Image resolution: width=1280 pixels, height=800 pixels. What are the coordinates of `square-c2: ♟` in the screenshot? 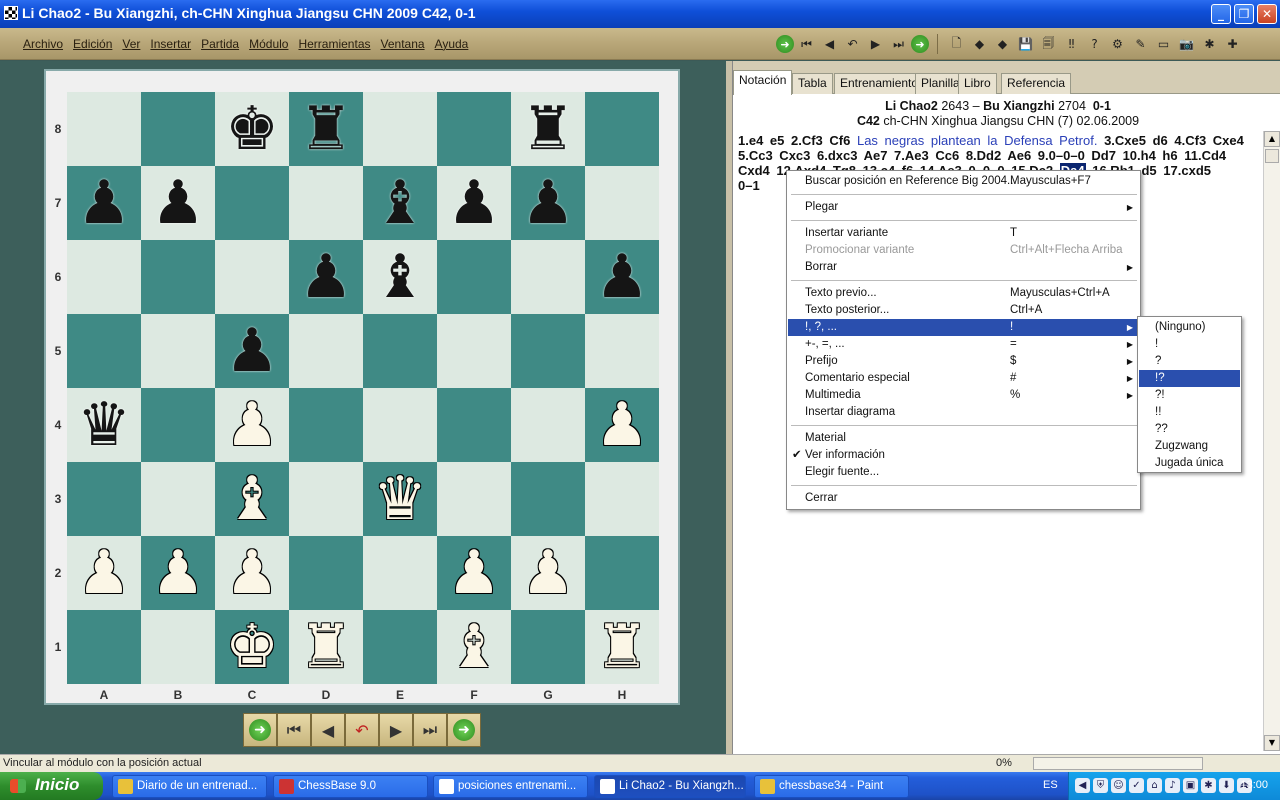 It's located at (252, 573).